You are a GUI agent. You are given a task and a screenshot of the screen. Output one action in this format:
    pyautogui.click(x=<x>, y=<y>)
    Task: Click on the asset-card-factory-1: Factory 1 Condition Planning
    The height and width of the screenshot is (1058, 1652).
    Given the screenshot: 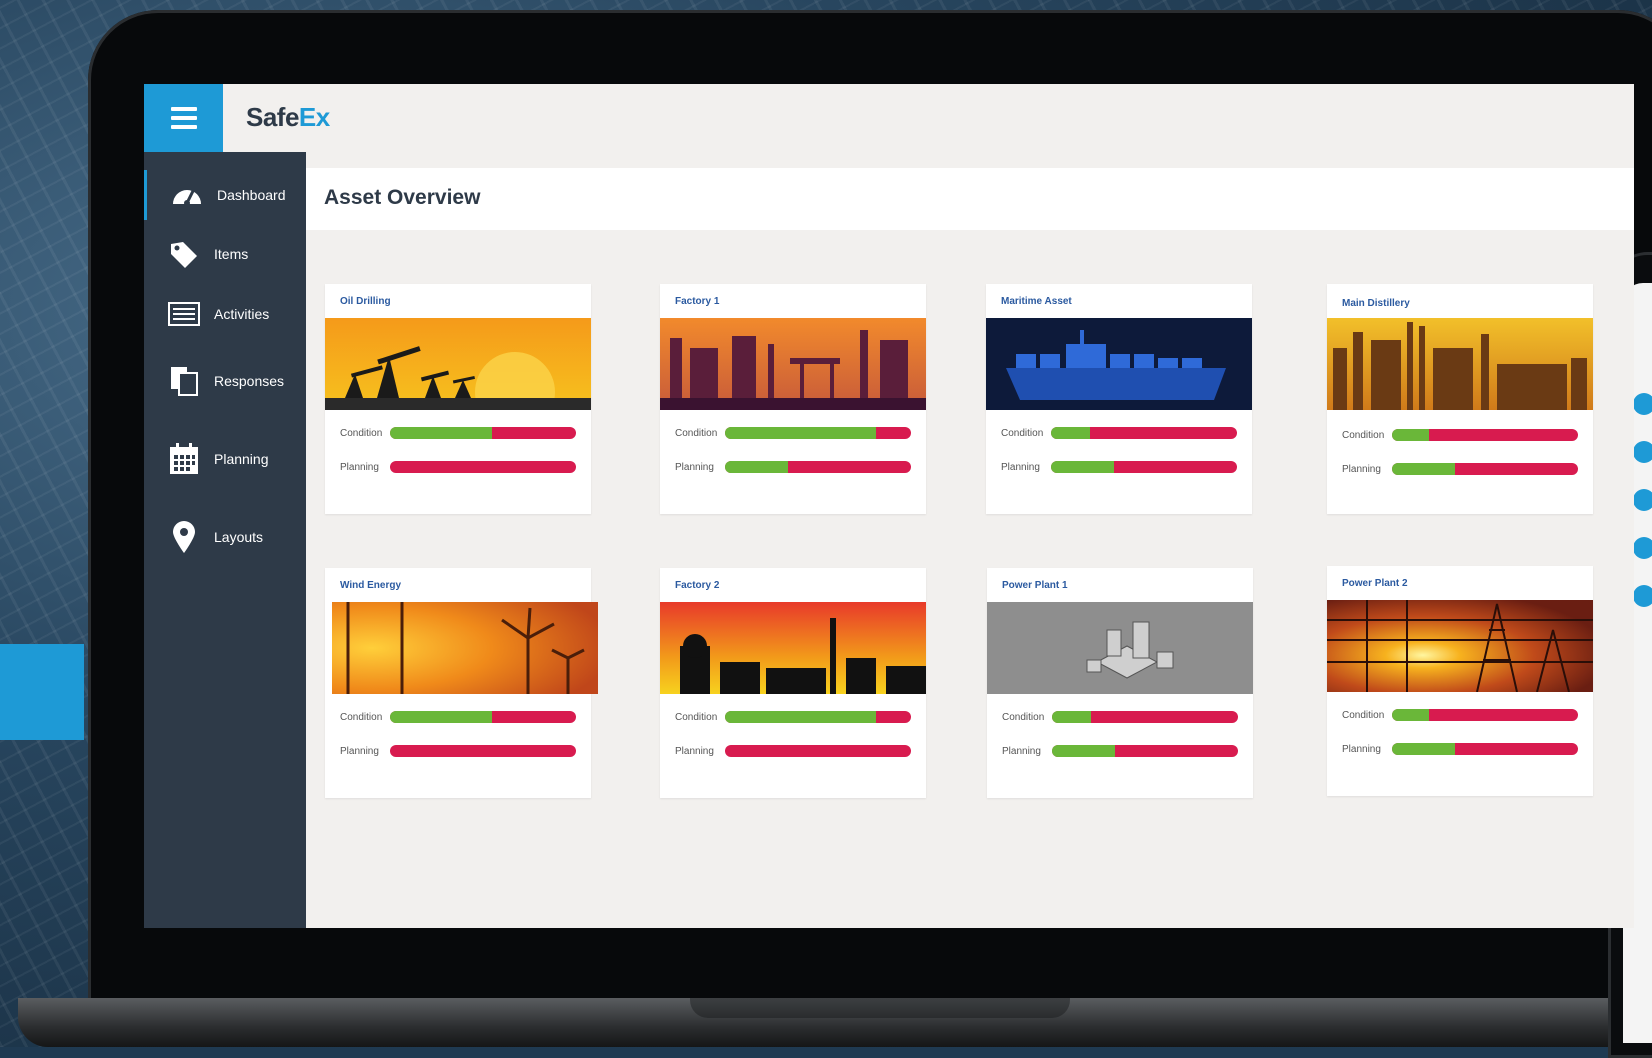 What is the action you would take?
    pyautogui.click(x=793, y=399)
    